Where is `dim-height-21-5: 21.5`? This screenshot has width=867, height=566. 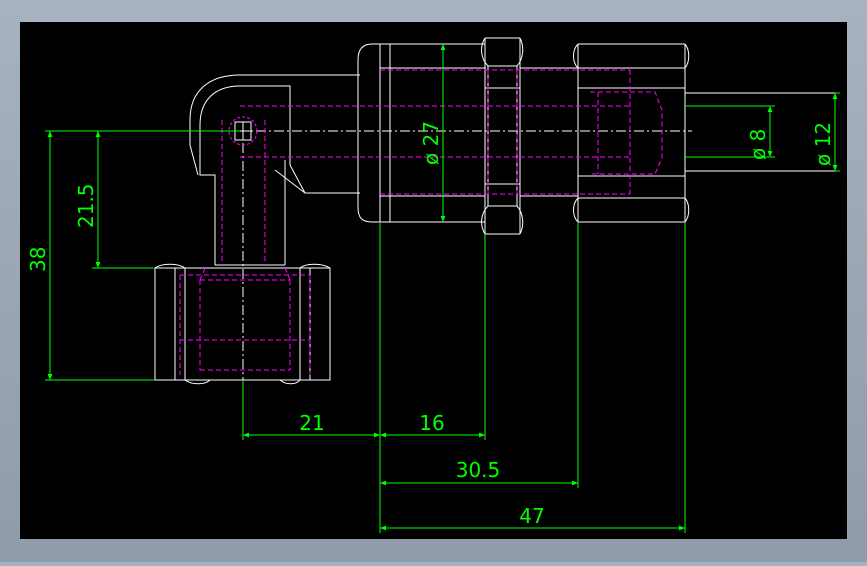 dim-height-21-5: 21.5 is located at coordinates (86, 205).